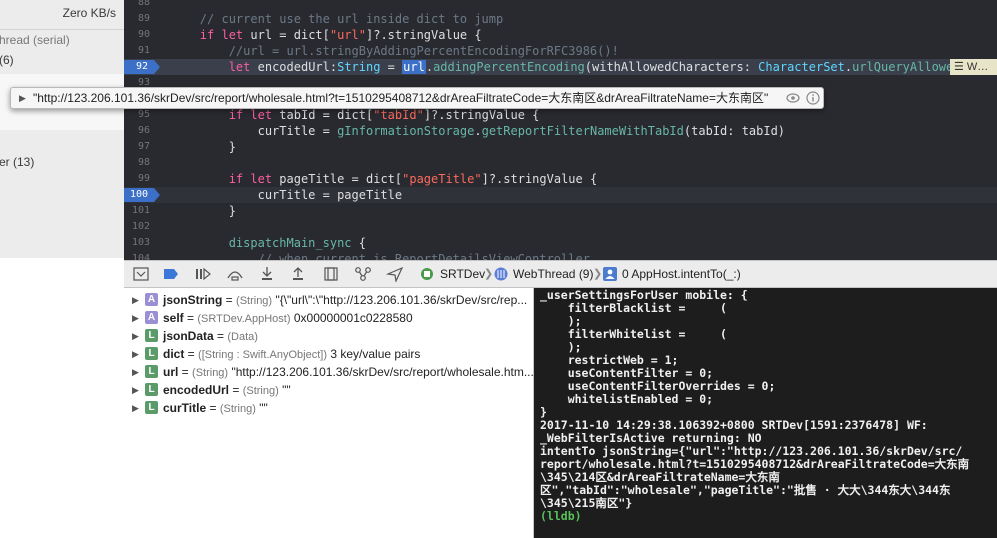 The height and width of the screenshot is (538, 997). I want to click on quick-look-eye-icon, so click(793, 98).